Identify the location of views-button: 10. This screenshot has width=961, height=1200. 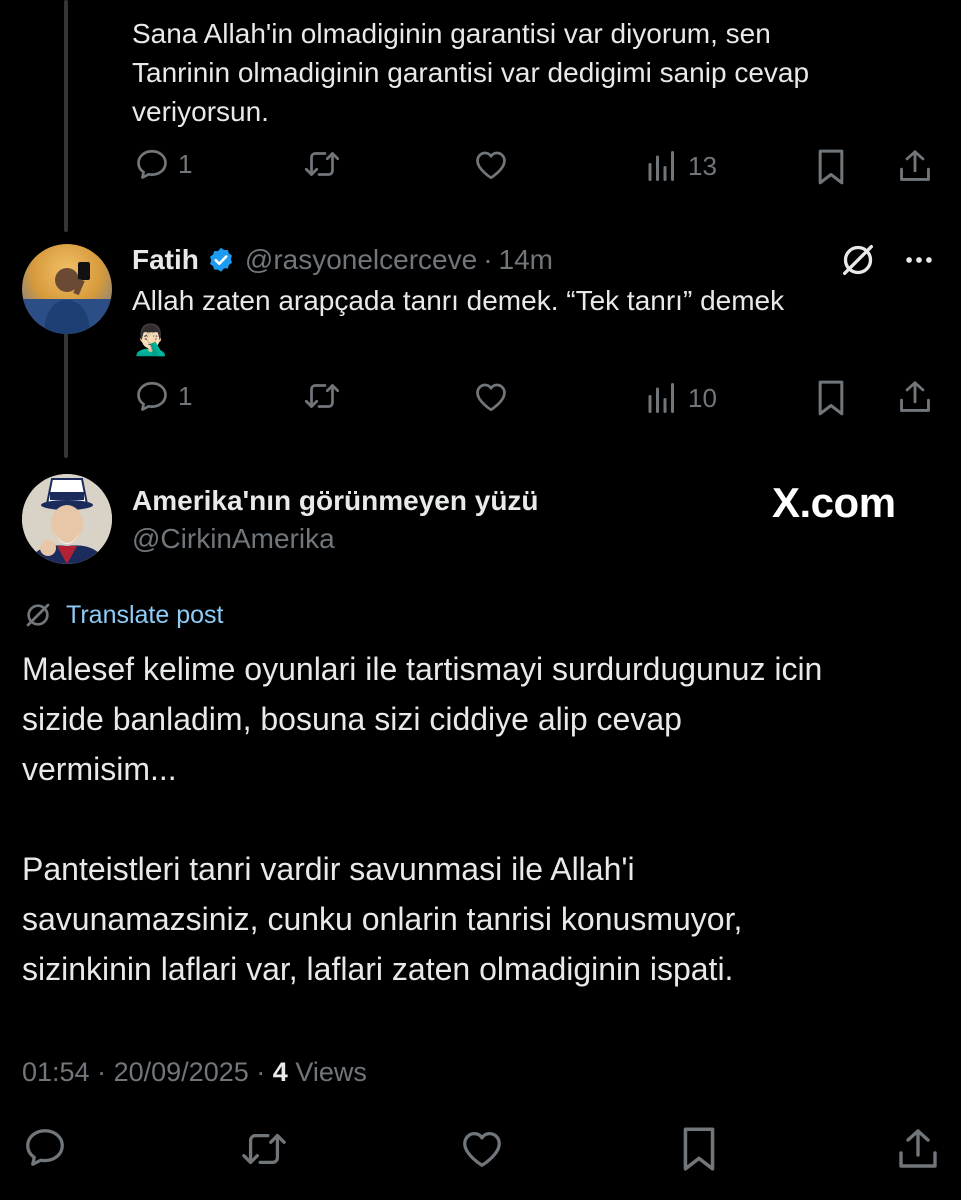
(680, 398).